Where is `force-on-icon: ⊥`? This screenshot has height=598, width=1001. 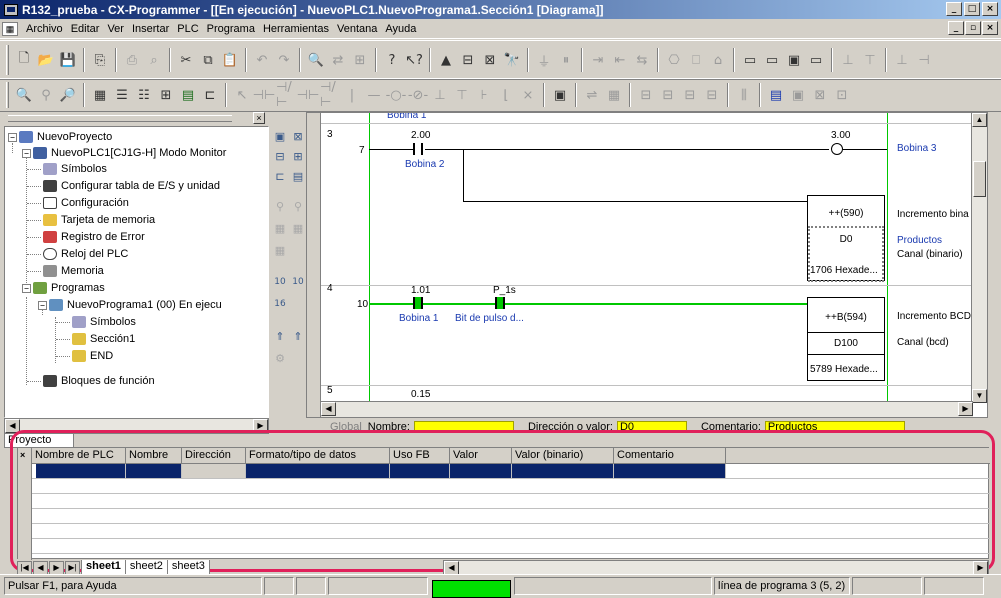 force-on-icon: ⊥ is located at coordinates (848, 60).